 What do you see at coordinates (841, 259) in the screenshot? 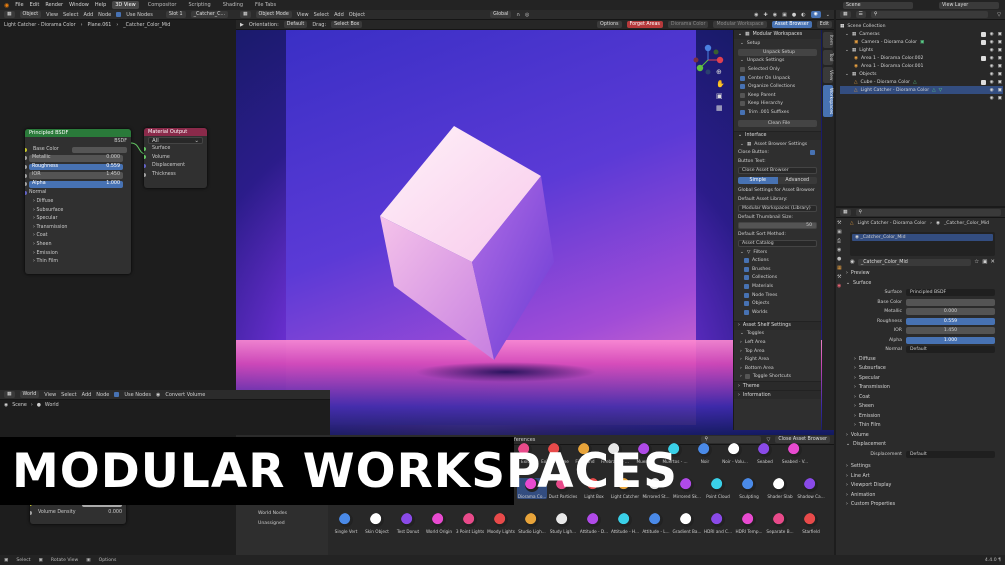
I see `world-tab-icon: ●` at bounding box center [841, 259].